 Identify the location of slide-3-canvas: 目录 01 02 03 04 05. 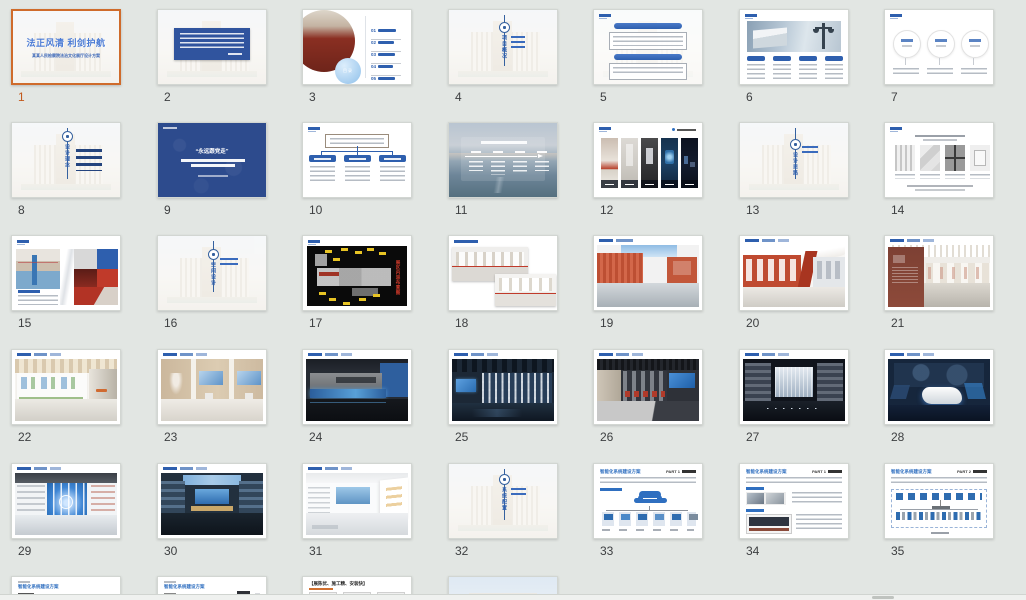
(357, 47).